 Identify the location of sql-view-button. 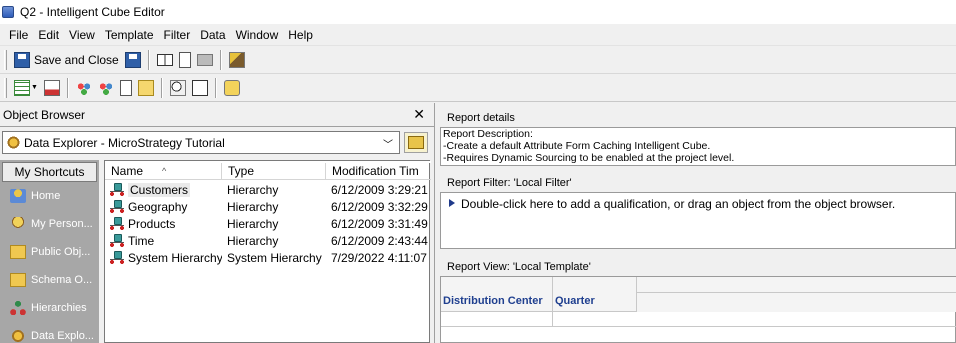
(126, 88).